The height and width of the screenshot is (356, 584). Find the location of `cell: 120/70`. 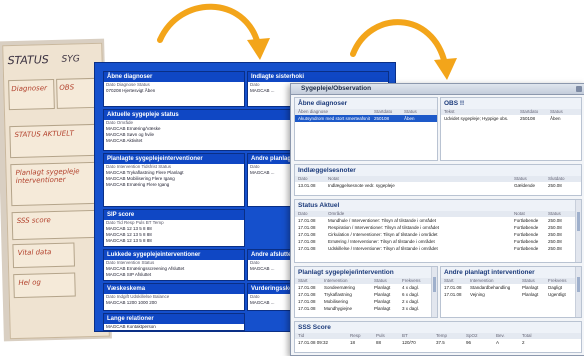

cell: 120/70 is located at coordinates (409, 342).